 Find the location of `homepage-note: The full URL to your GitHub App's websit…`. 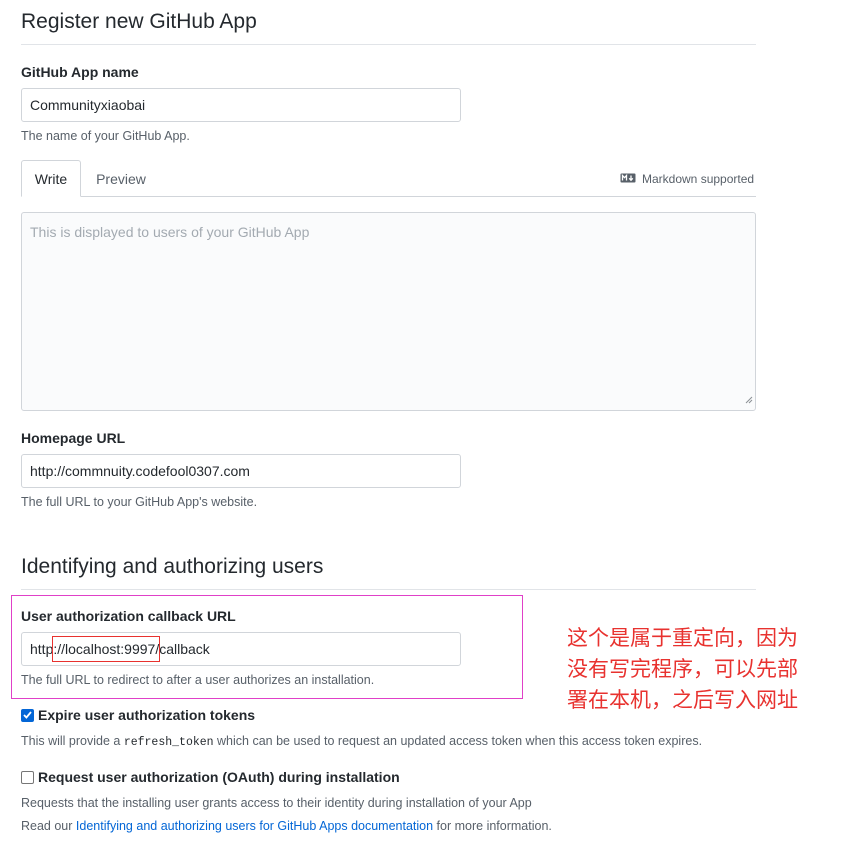

homepage-note: The full URL to your GitHub App's websit… is located at coordinates (139, 502).